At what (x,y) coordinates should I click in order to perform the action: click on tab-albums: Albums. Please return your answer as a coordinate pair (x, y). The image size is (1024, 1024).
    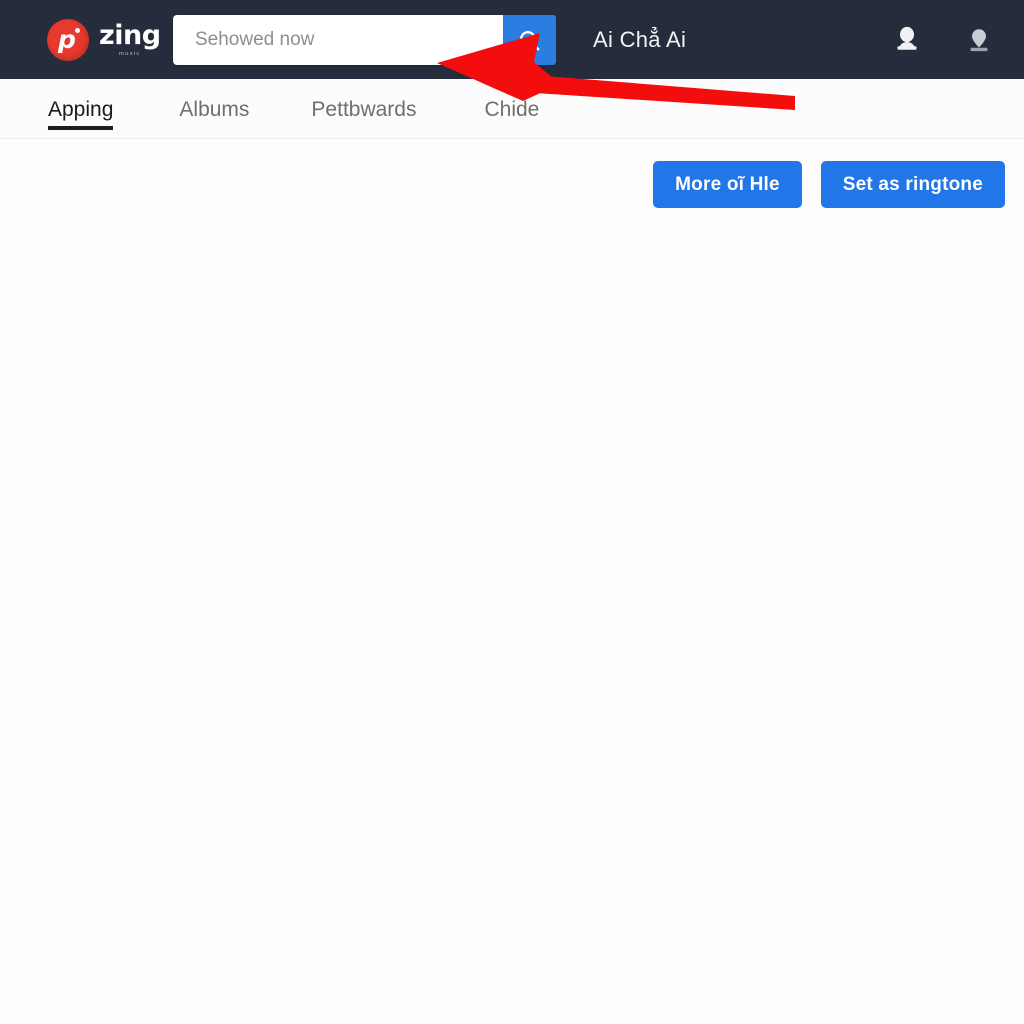
    Looking at the image, I should click on (214, 109).